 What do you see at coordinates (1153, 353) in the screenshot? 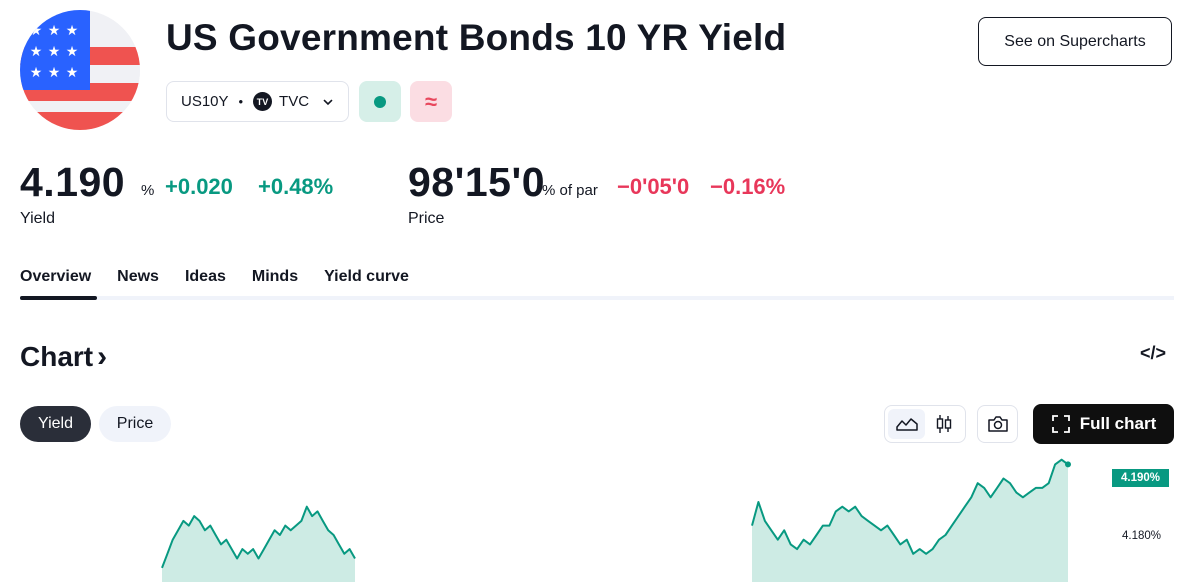
I see `embed-code-icon: </>` at bounding box center [1153, 353].